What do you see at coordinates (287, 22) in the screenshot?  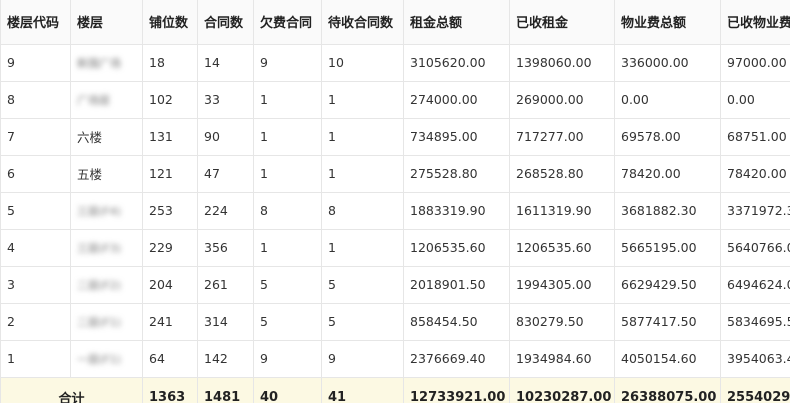 I see `col-header-arrears: 欠费合同` at bounding box center [287, 22].